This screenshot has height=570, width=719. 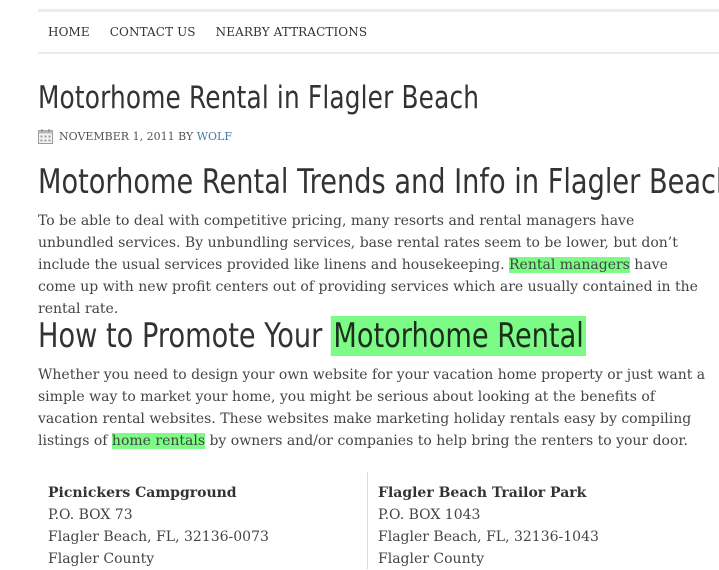 I want to click on post-title: Motorhome Rental in Flagler Beach, so click(x=258, y=98).